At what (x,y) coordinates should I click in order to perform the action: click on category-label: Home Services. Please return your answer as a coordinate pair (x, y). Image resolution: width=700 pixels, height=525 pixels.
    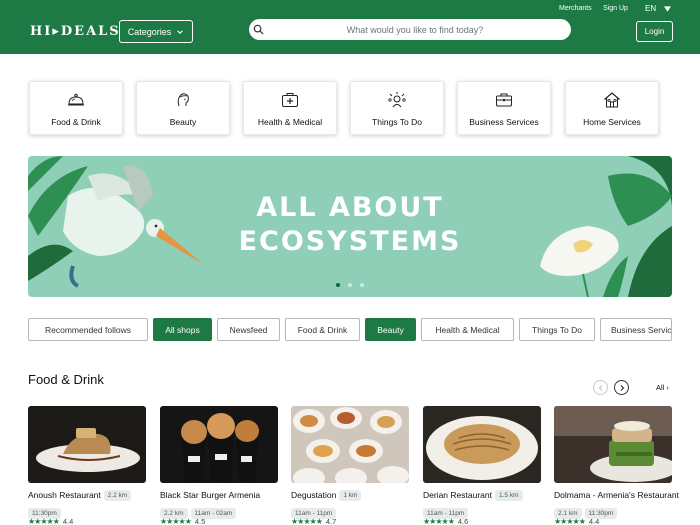
    Looking at the image, I should click on (612, 122).